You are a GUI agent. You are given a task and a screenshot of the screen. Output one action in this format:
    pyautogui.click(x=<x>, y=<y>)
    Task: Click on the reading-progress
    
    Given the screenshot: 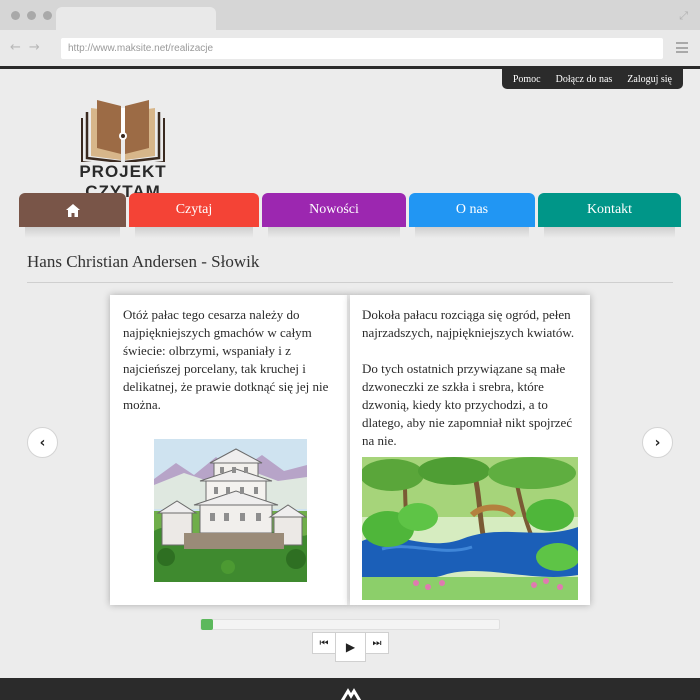 What is the action you would take?
    pyautogui.click(x=350, y=624)
    